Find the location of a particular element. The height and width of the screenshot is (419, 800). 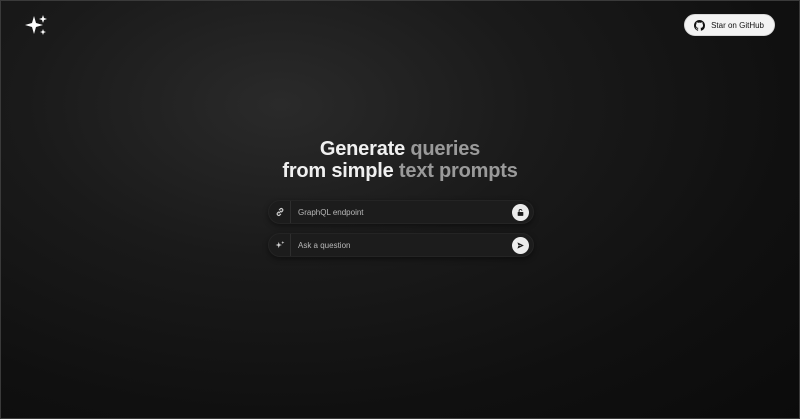

sparkles-logo-icon is located at coordinates (36, 26).